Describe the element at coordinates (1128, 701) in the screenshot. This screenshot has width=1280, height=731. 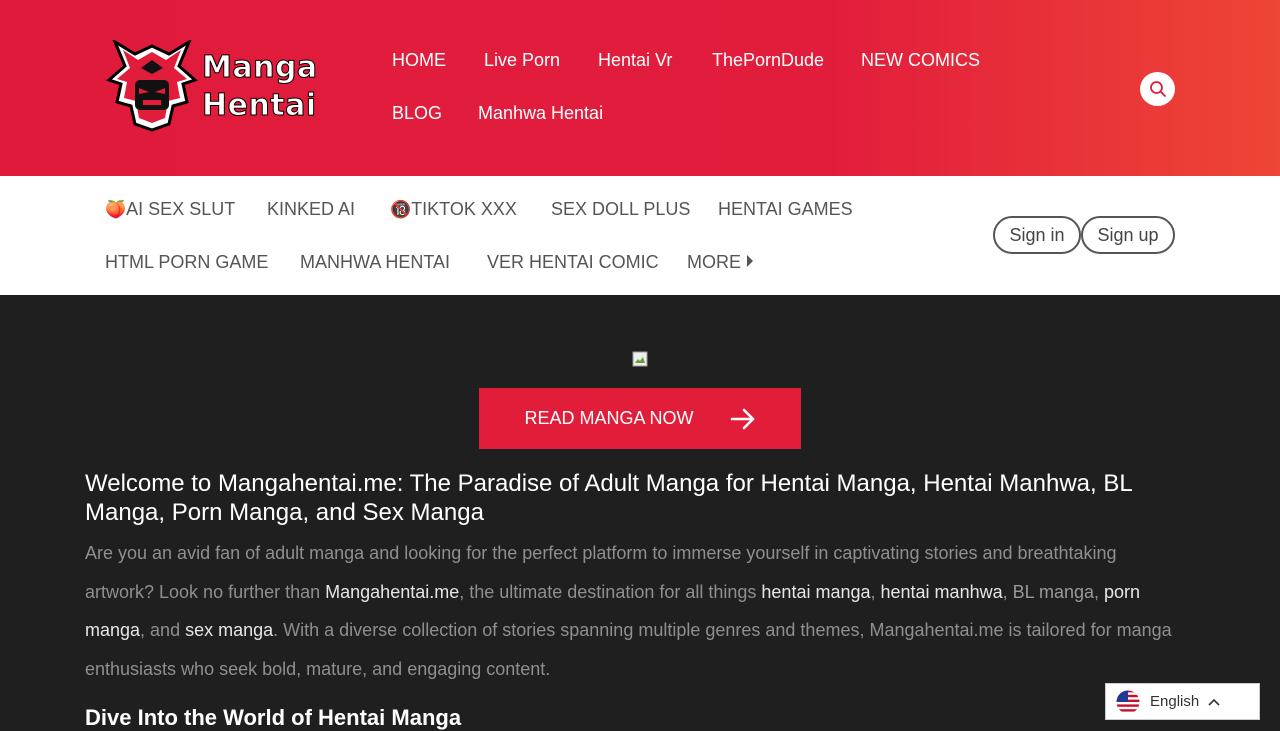
I see `us-flag-icon` at that location.